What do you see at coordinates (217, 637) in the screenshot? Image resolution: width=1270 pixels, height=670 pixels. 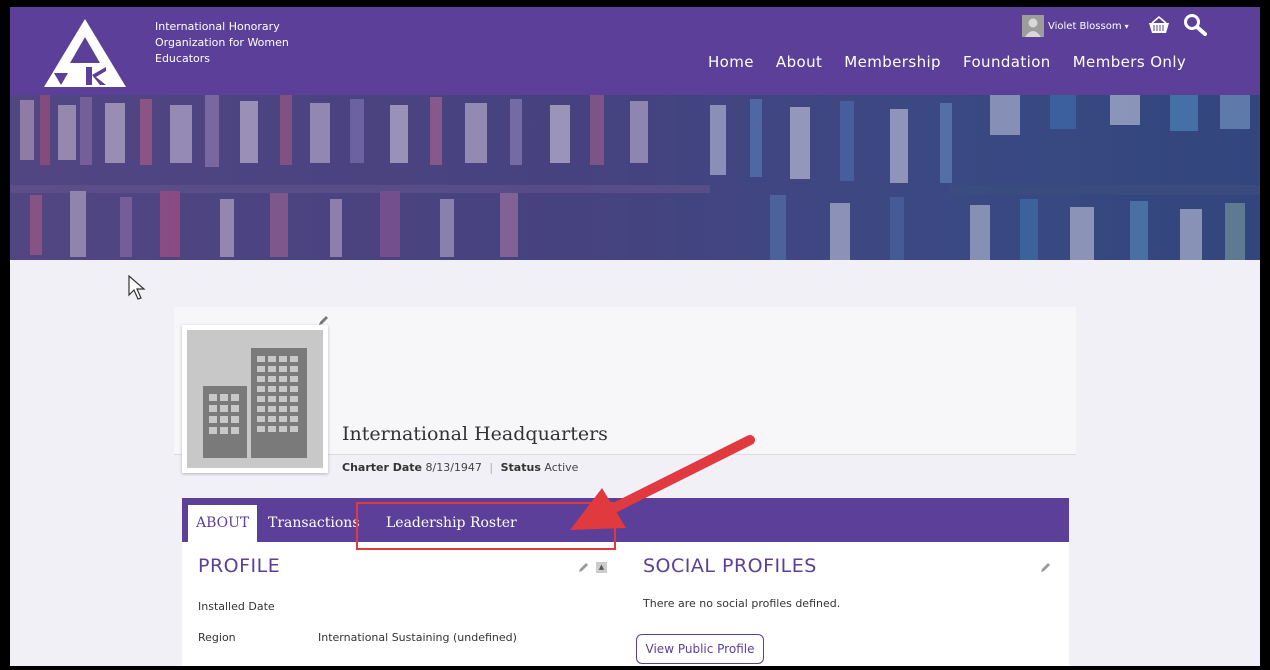 I see `field-label-region: Region` at bounding box center [217, 637].